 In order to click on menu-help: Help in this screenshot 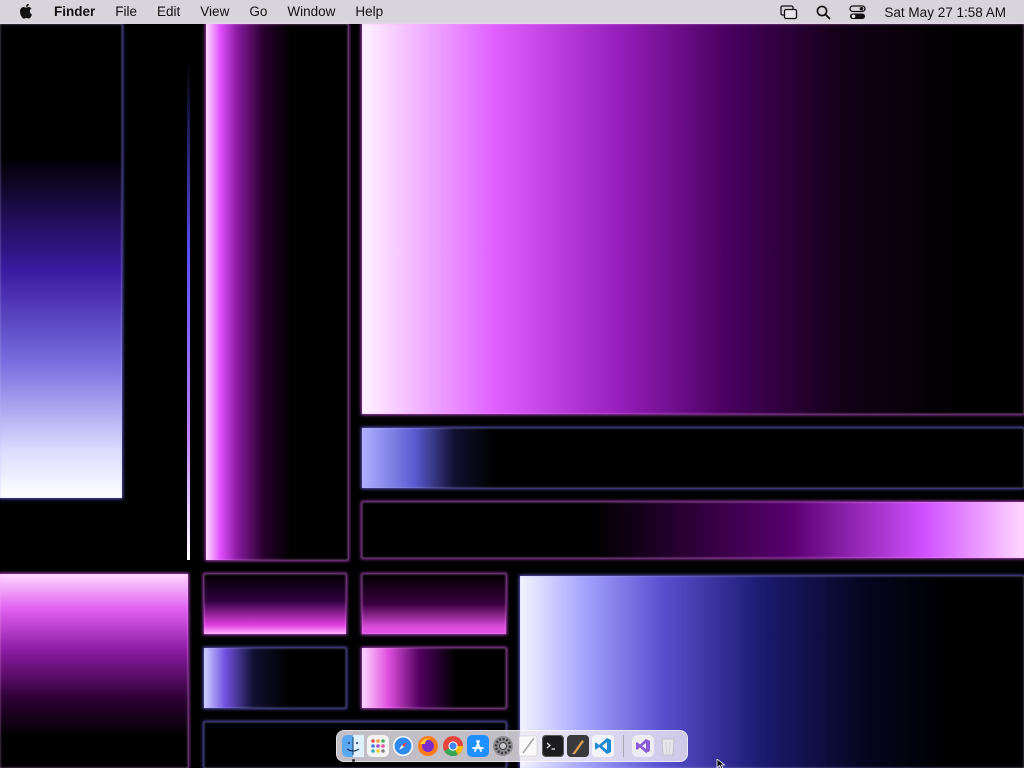, I will do `click(369, 12)`.